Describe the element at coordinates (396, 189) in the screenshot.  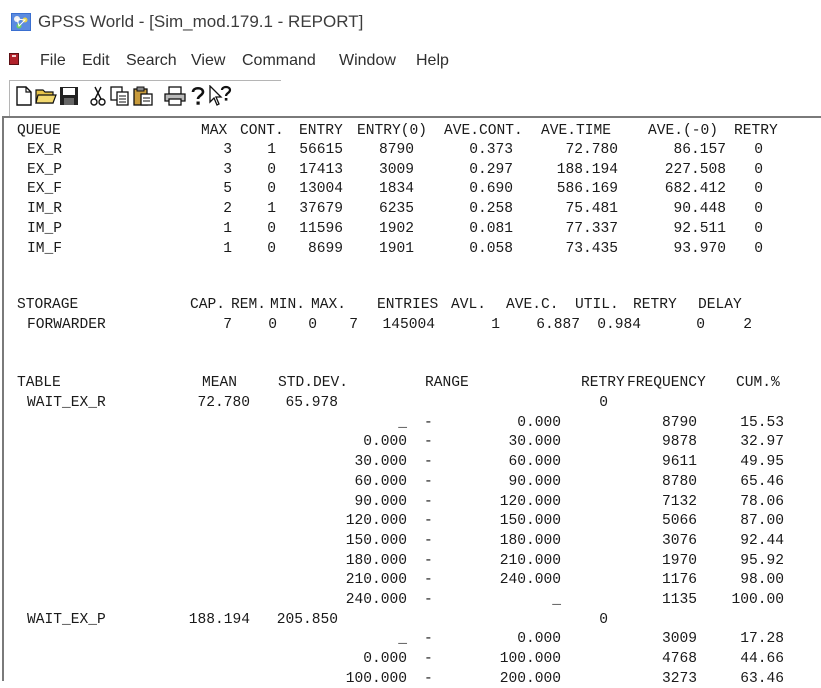
I see `queue-cell: 1834` at that location.